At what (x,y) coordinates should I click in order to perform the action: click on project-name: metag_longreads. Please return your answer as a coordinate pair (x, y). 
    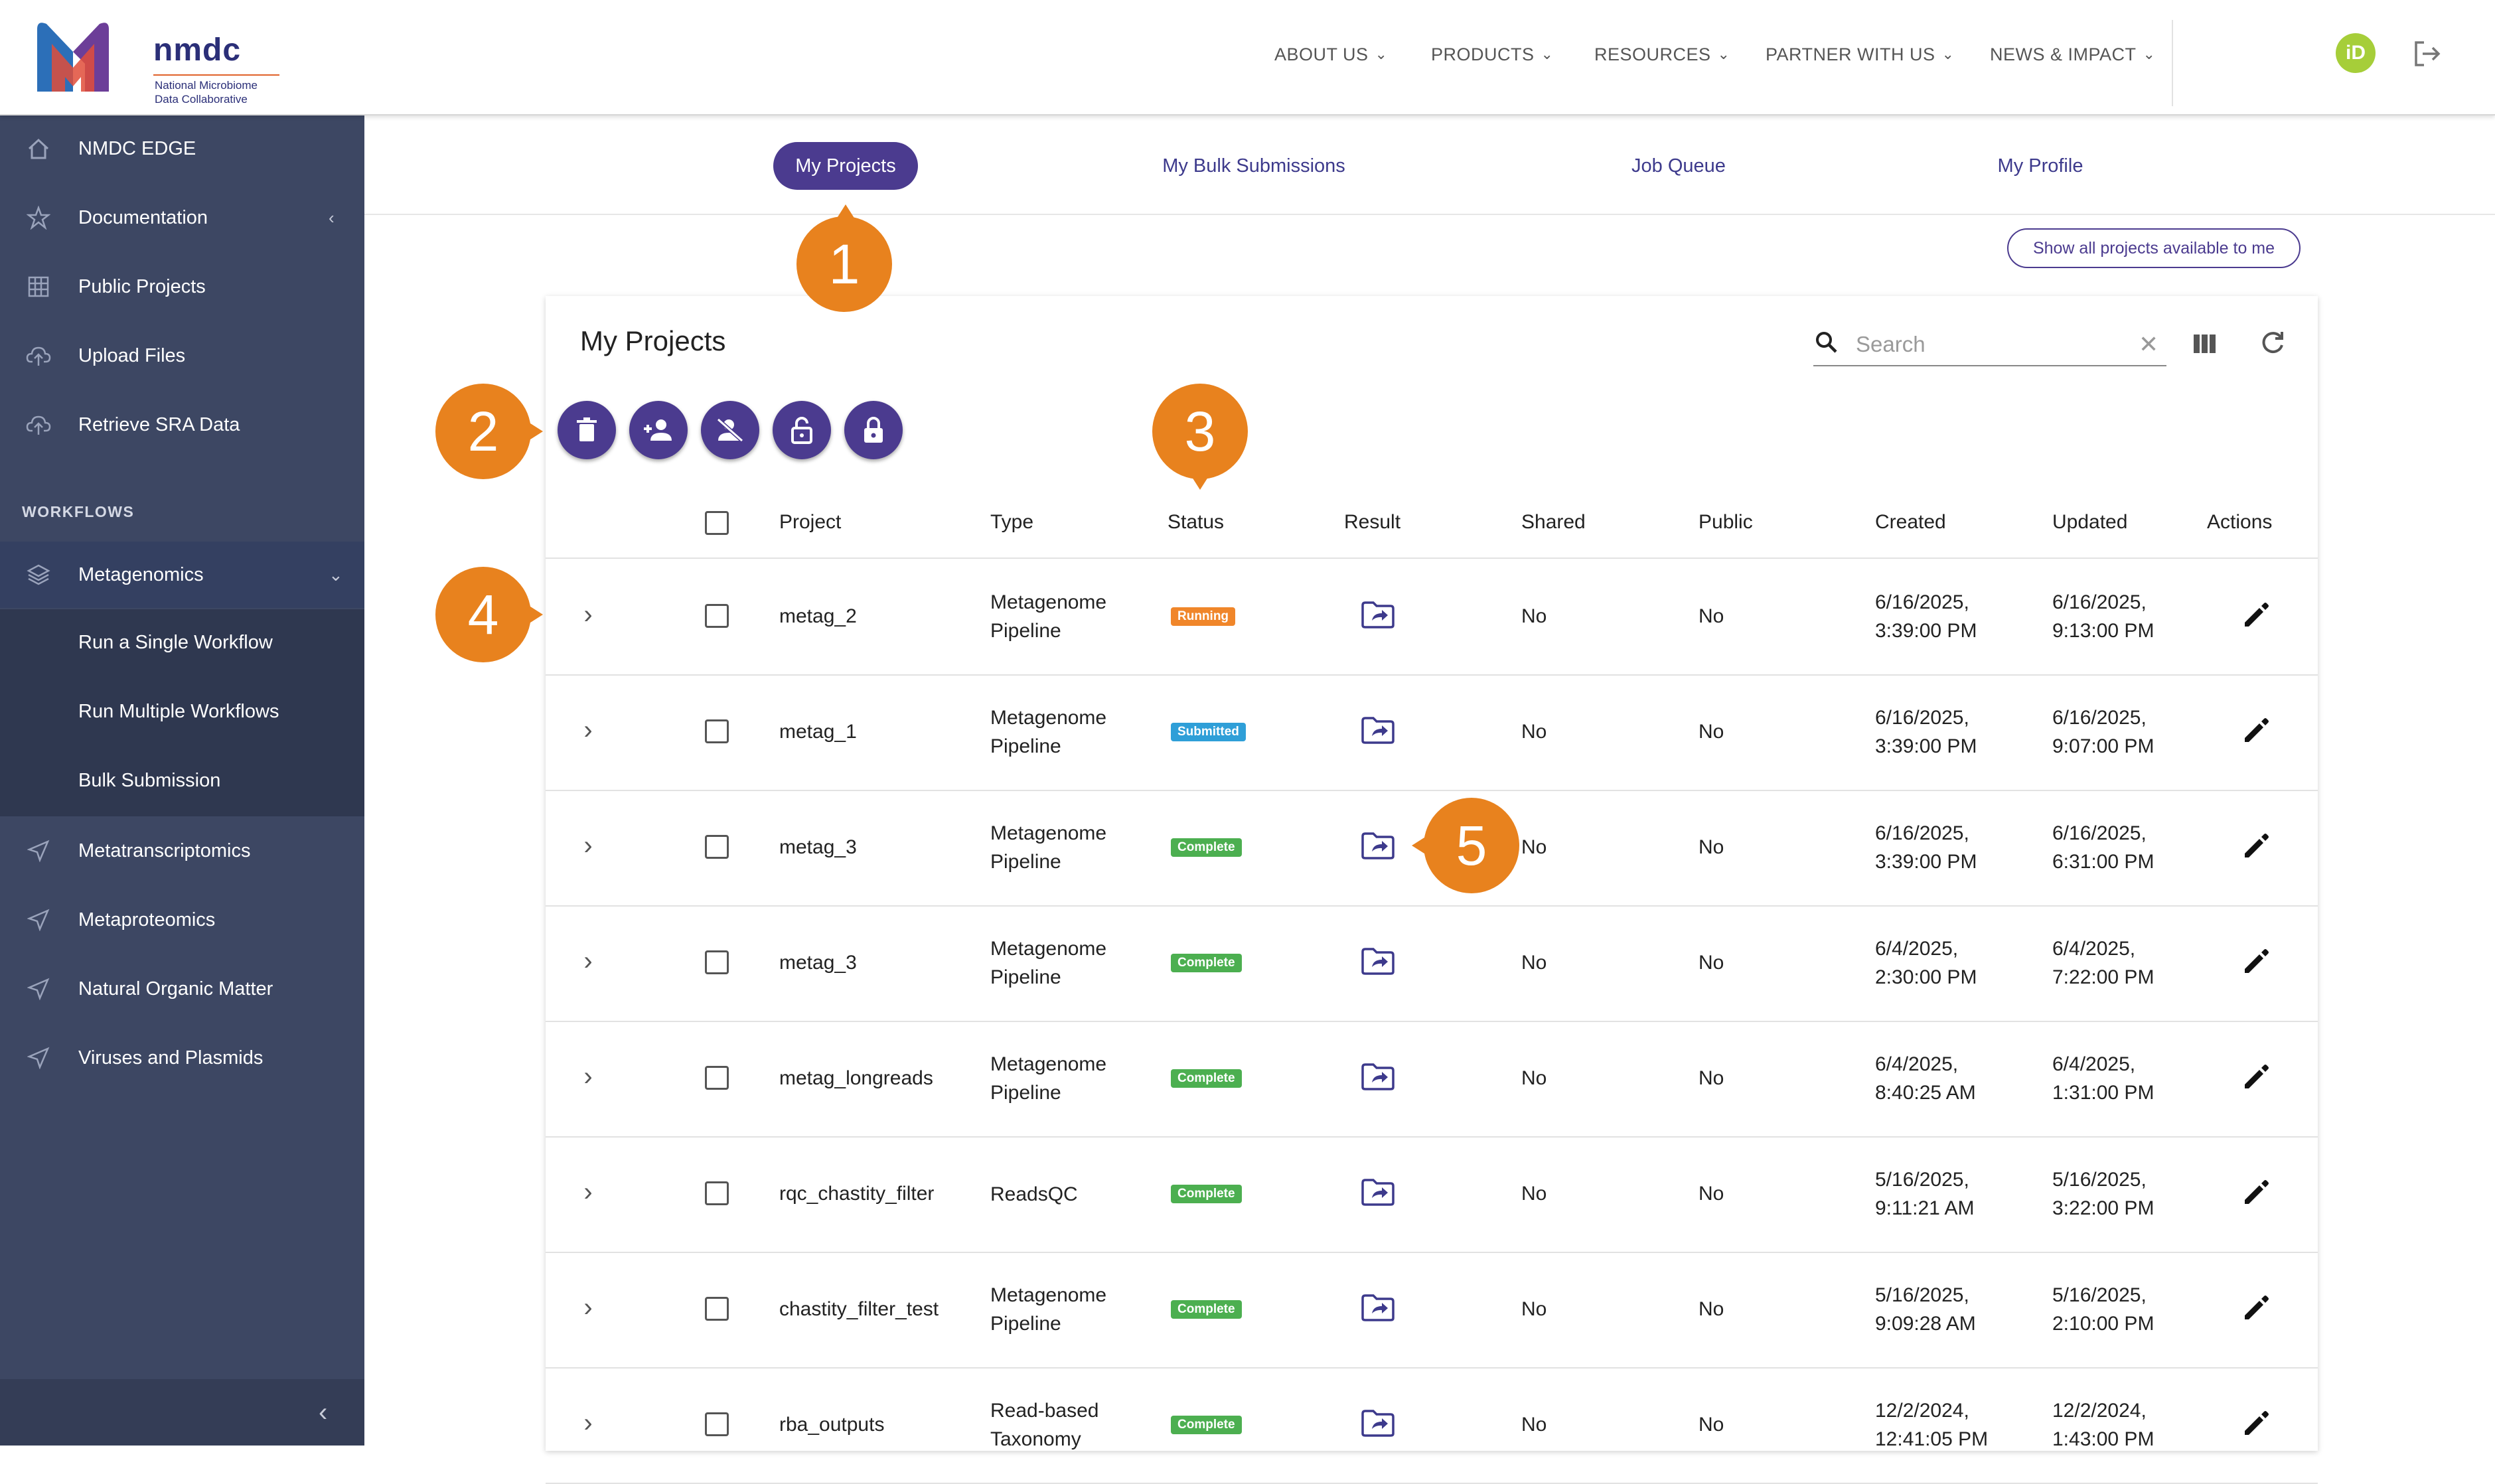
    Looking at the image, I should click on (856, 1078).